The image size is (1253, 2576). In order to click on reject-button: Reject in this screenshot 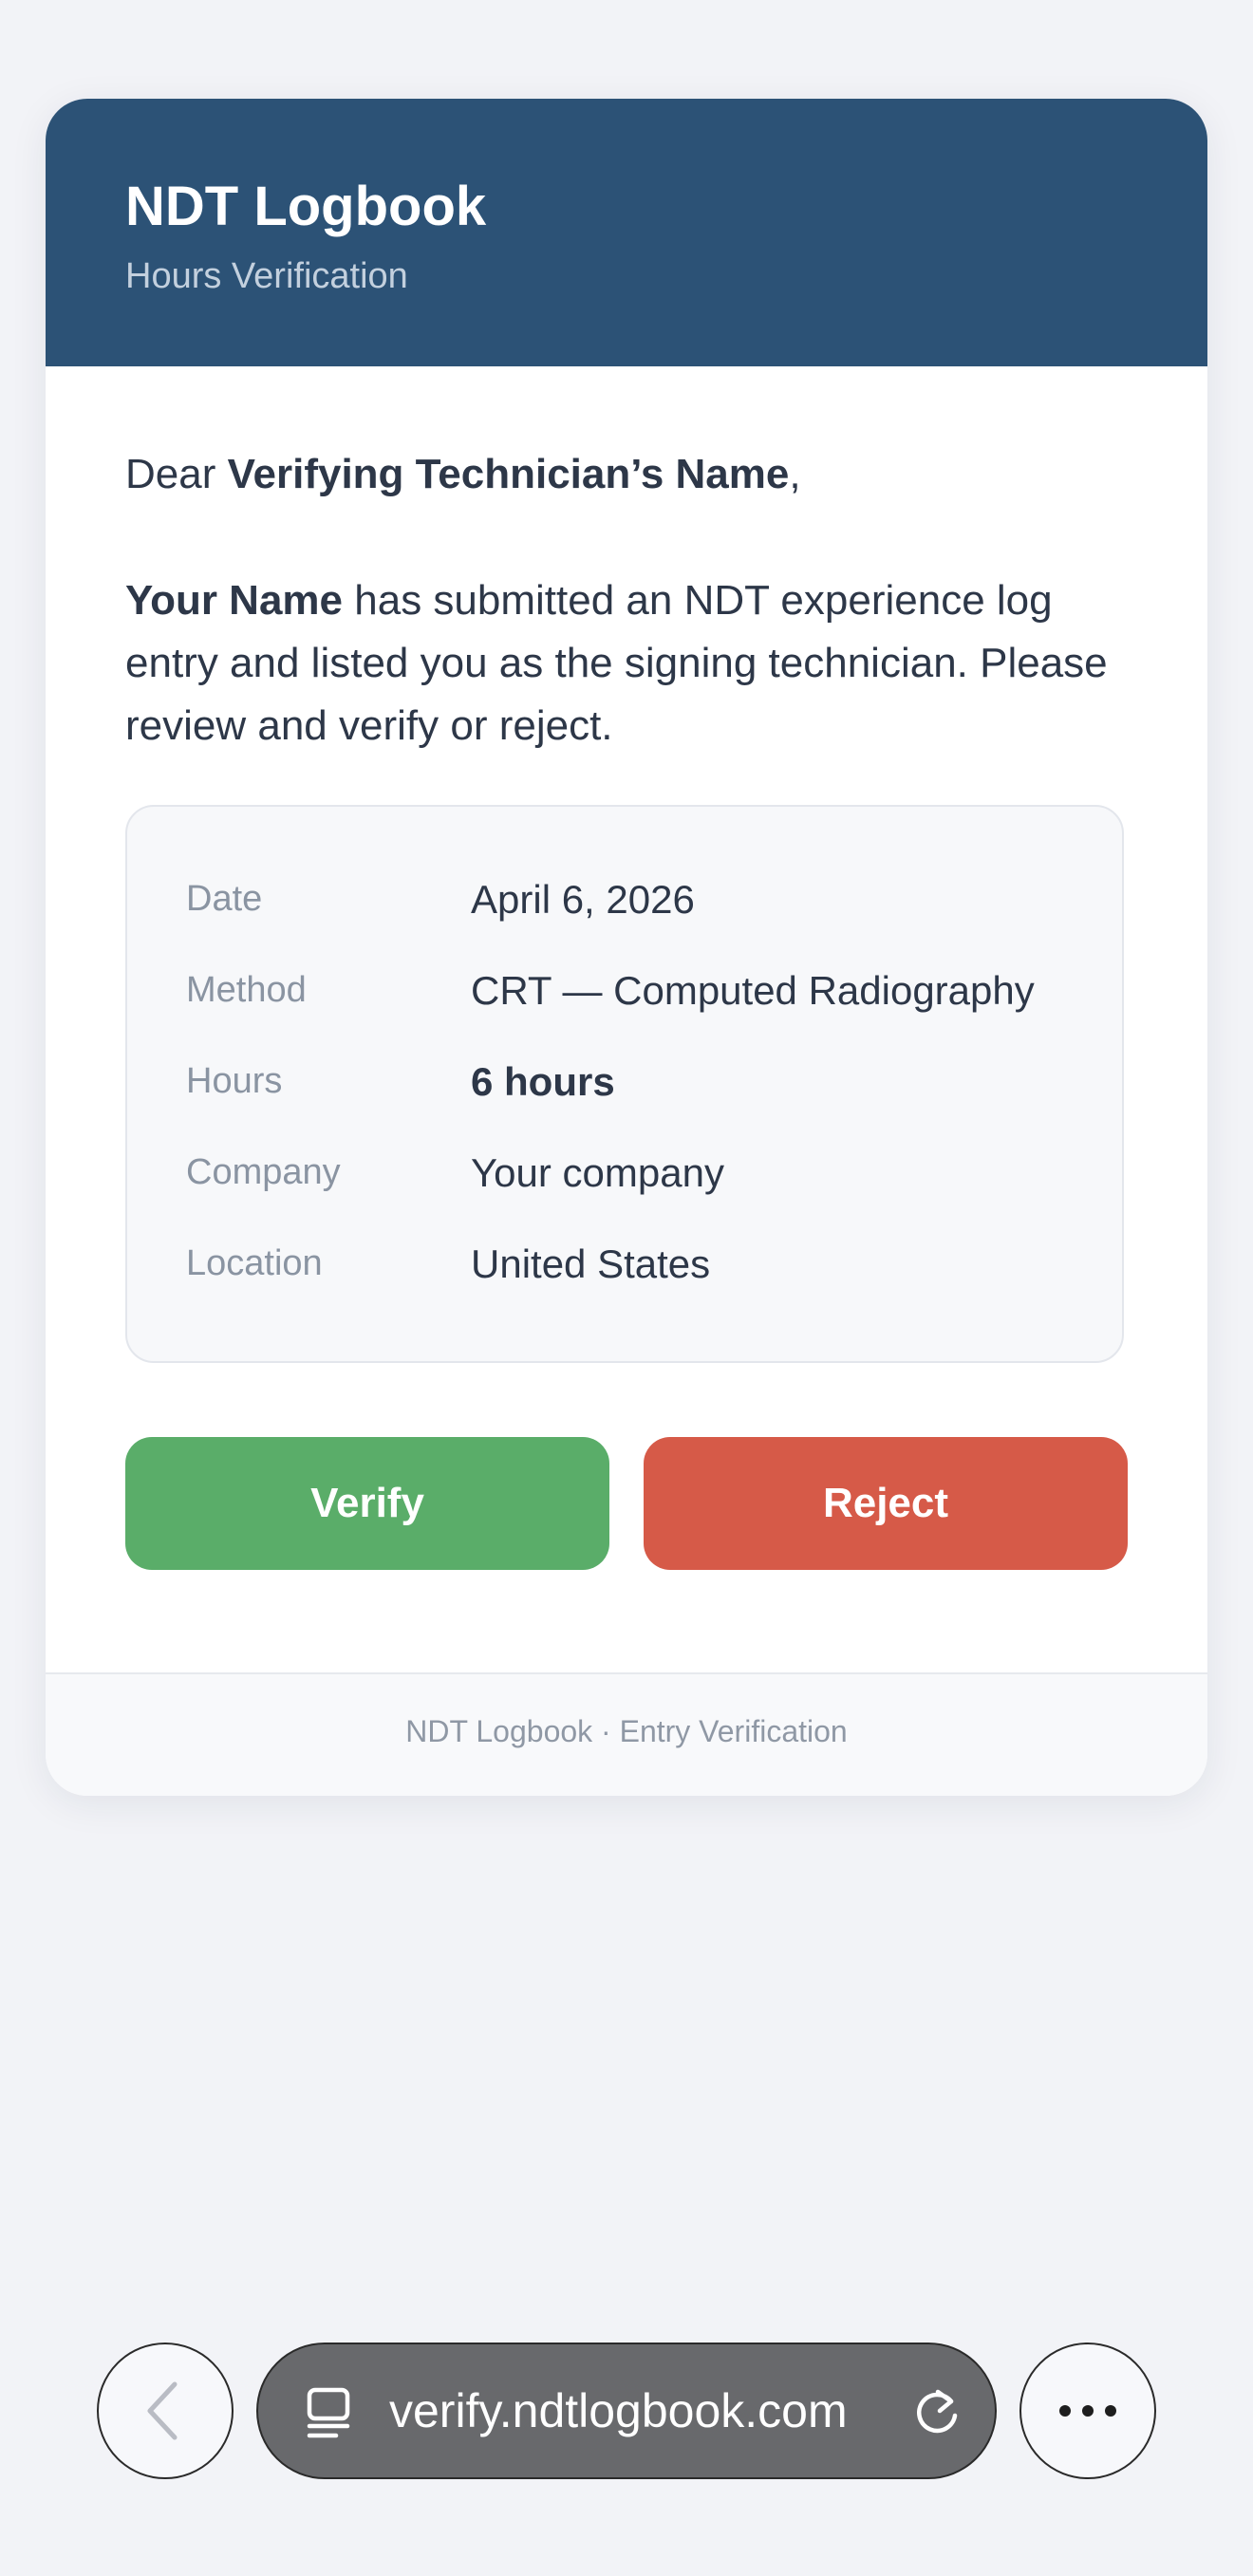, I will do `click(886, 1503)`.